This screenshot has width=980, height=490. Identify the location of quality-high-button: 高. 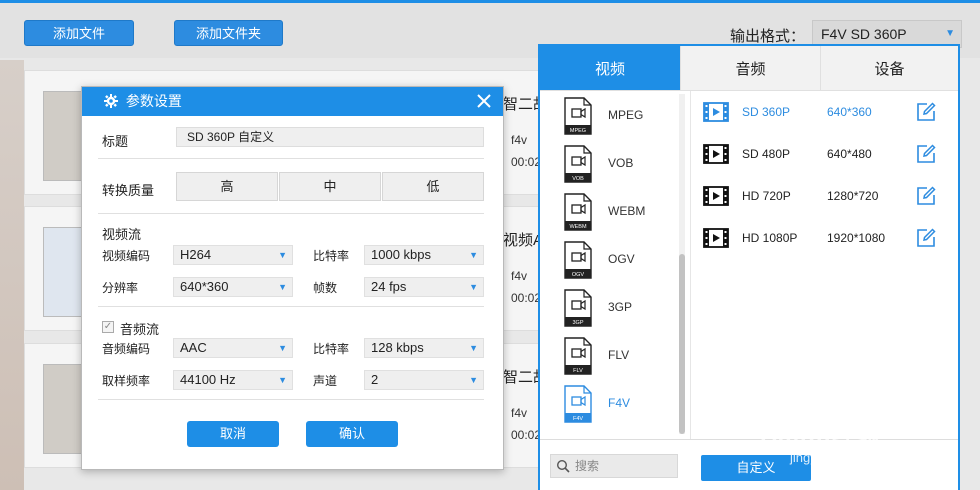
(227, 186).